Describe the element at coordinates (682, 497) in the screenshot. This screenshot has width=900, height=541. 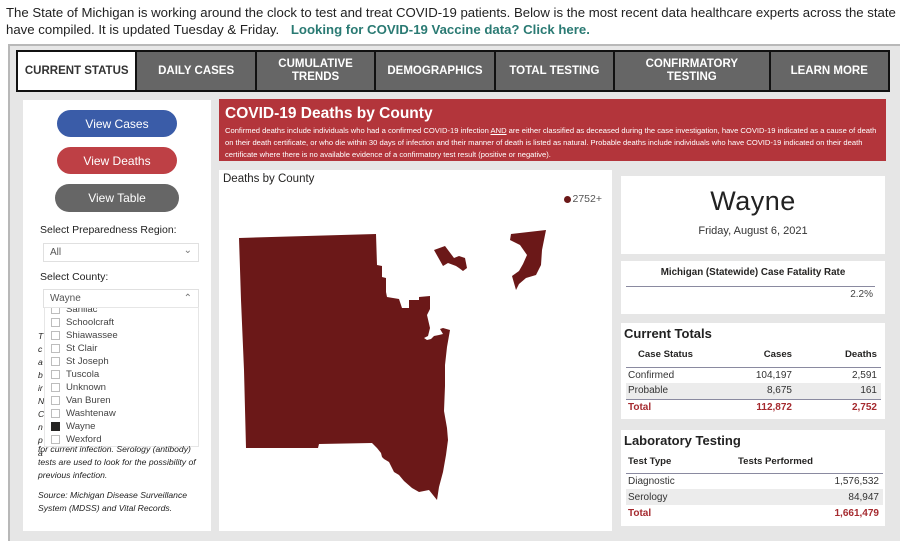
I see `cell: Serology` at that location.